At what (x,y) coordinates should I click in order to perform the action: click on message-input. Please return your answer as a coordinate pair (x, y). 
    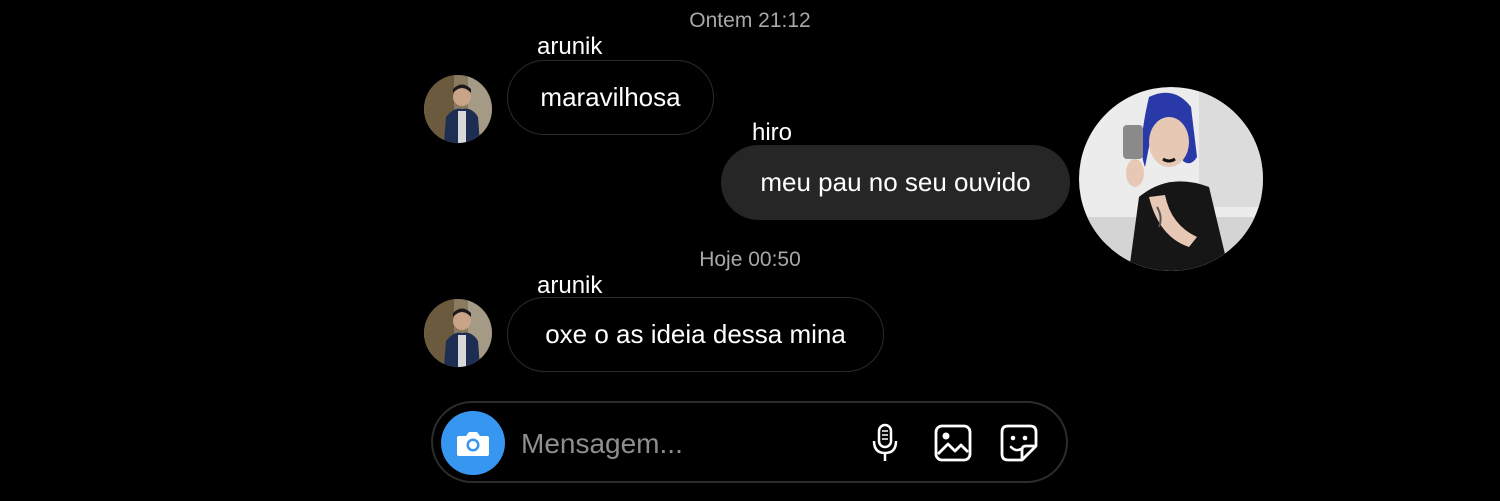
    Looking at the image, I should click on (681, 444).